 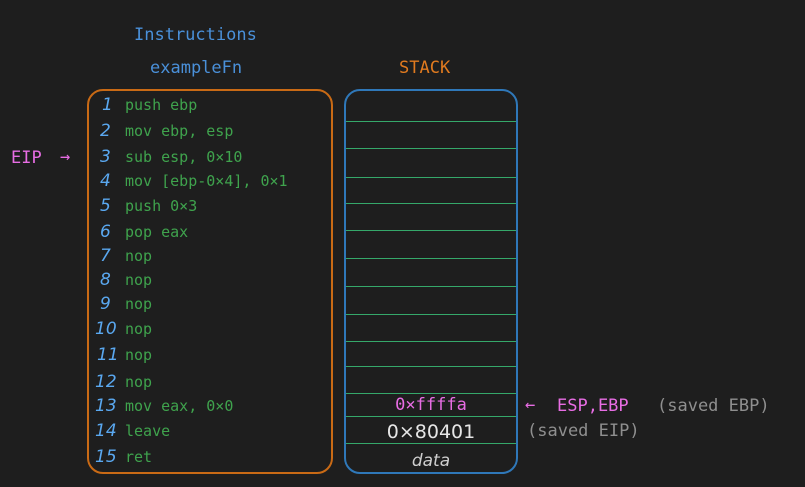 What do you see at coordinates (108, 355) in the screenshot?
I see `line-number: 11` at bounding box center [108, 355].